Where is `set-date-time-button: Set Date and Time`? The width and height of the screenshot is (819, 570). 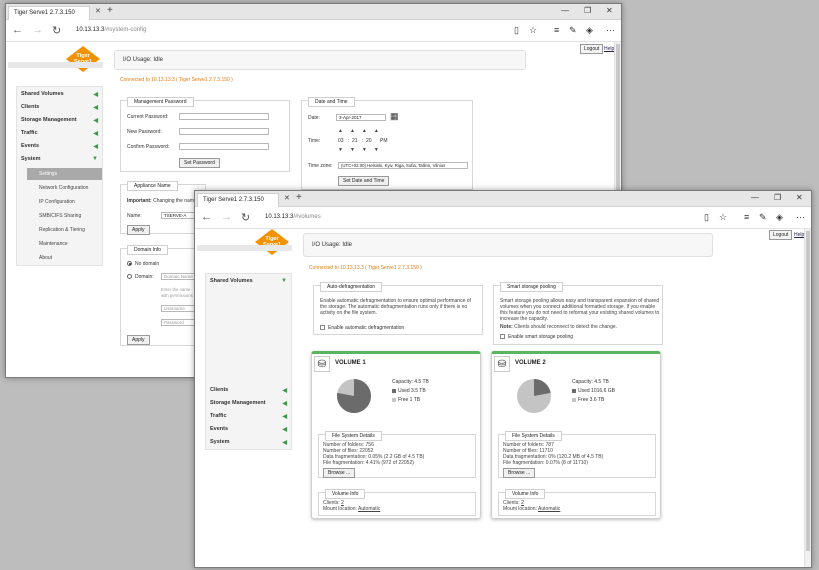 set-date-time-button: Set Date and Time is located at coordinates (364, 181).